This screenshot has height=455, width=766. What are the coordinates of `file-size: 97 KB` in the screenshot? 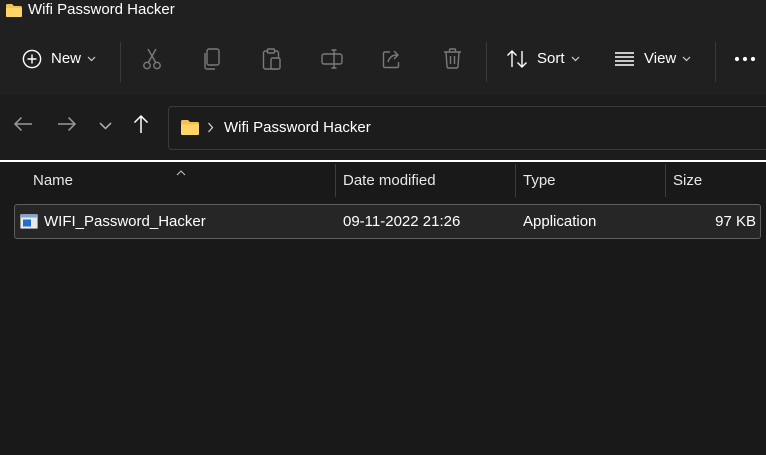 It's located at (735, 221).